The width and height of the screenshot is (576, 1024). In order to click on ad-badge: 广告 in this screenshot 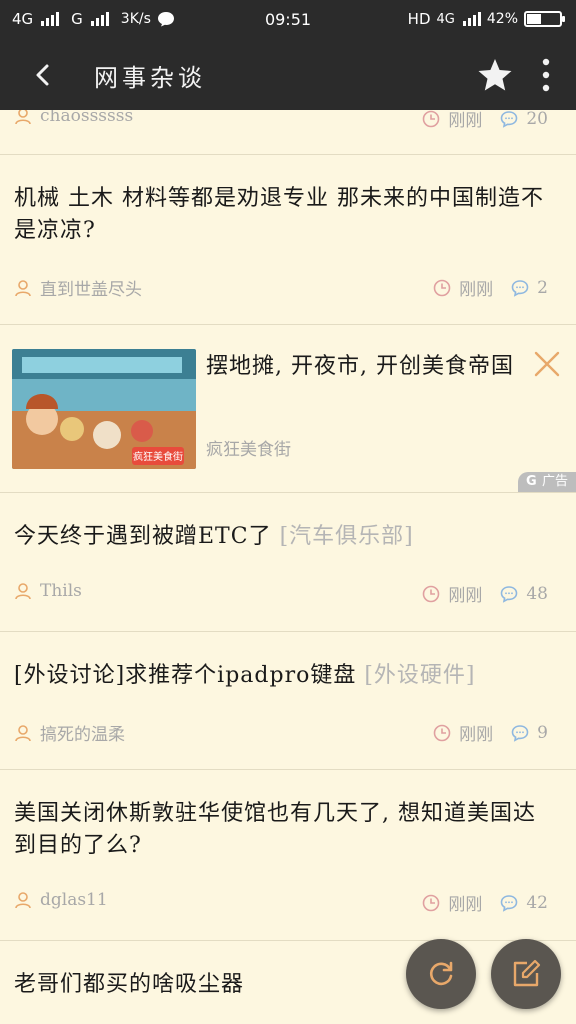, I will do `click(546, 482)`.